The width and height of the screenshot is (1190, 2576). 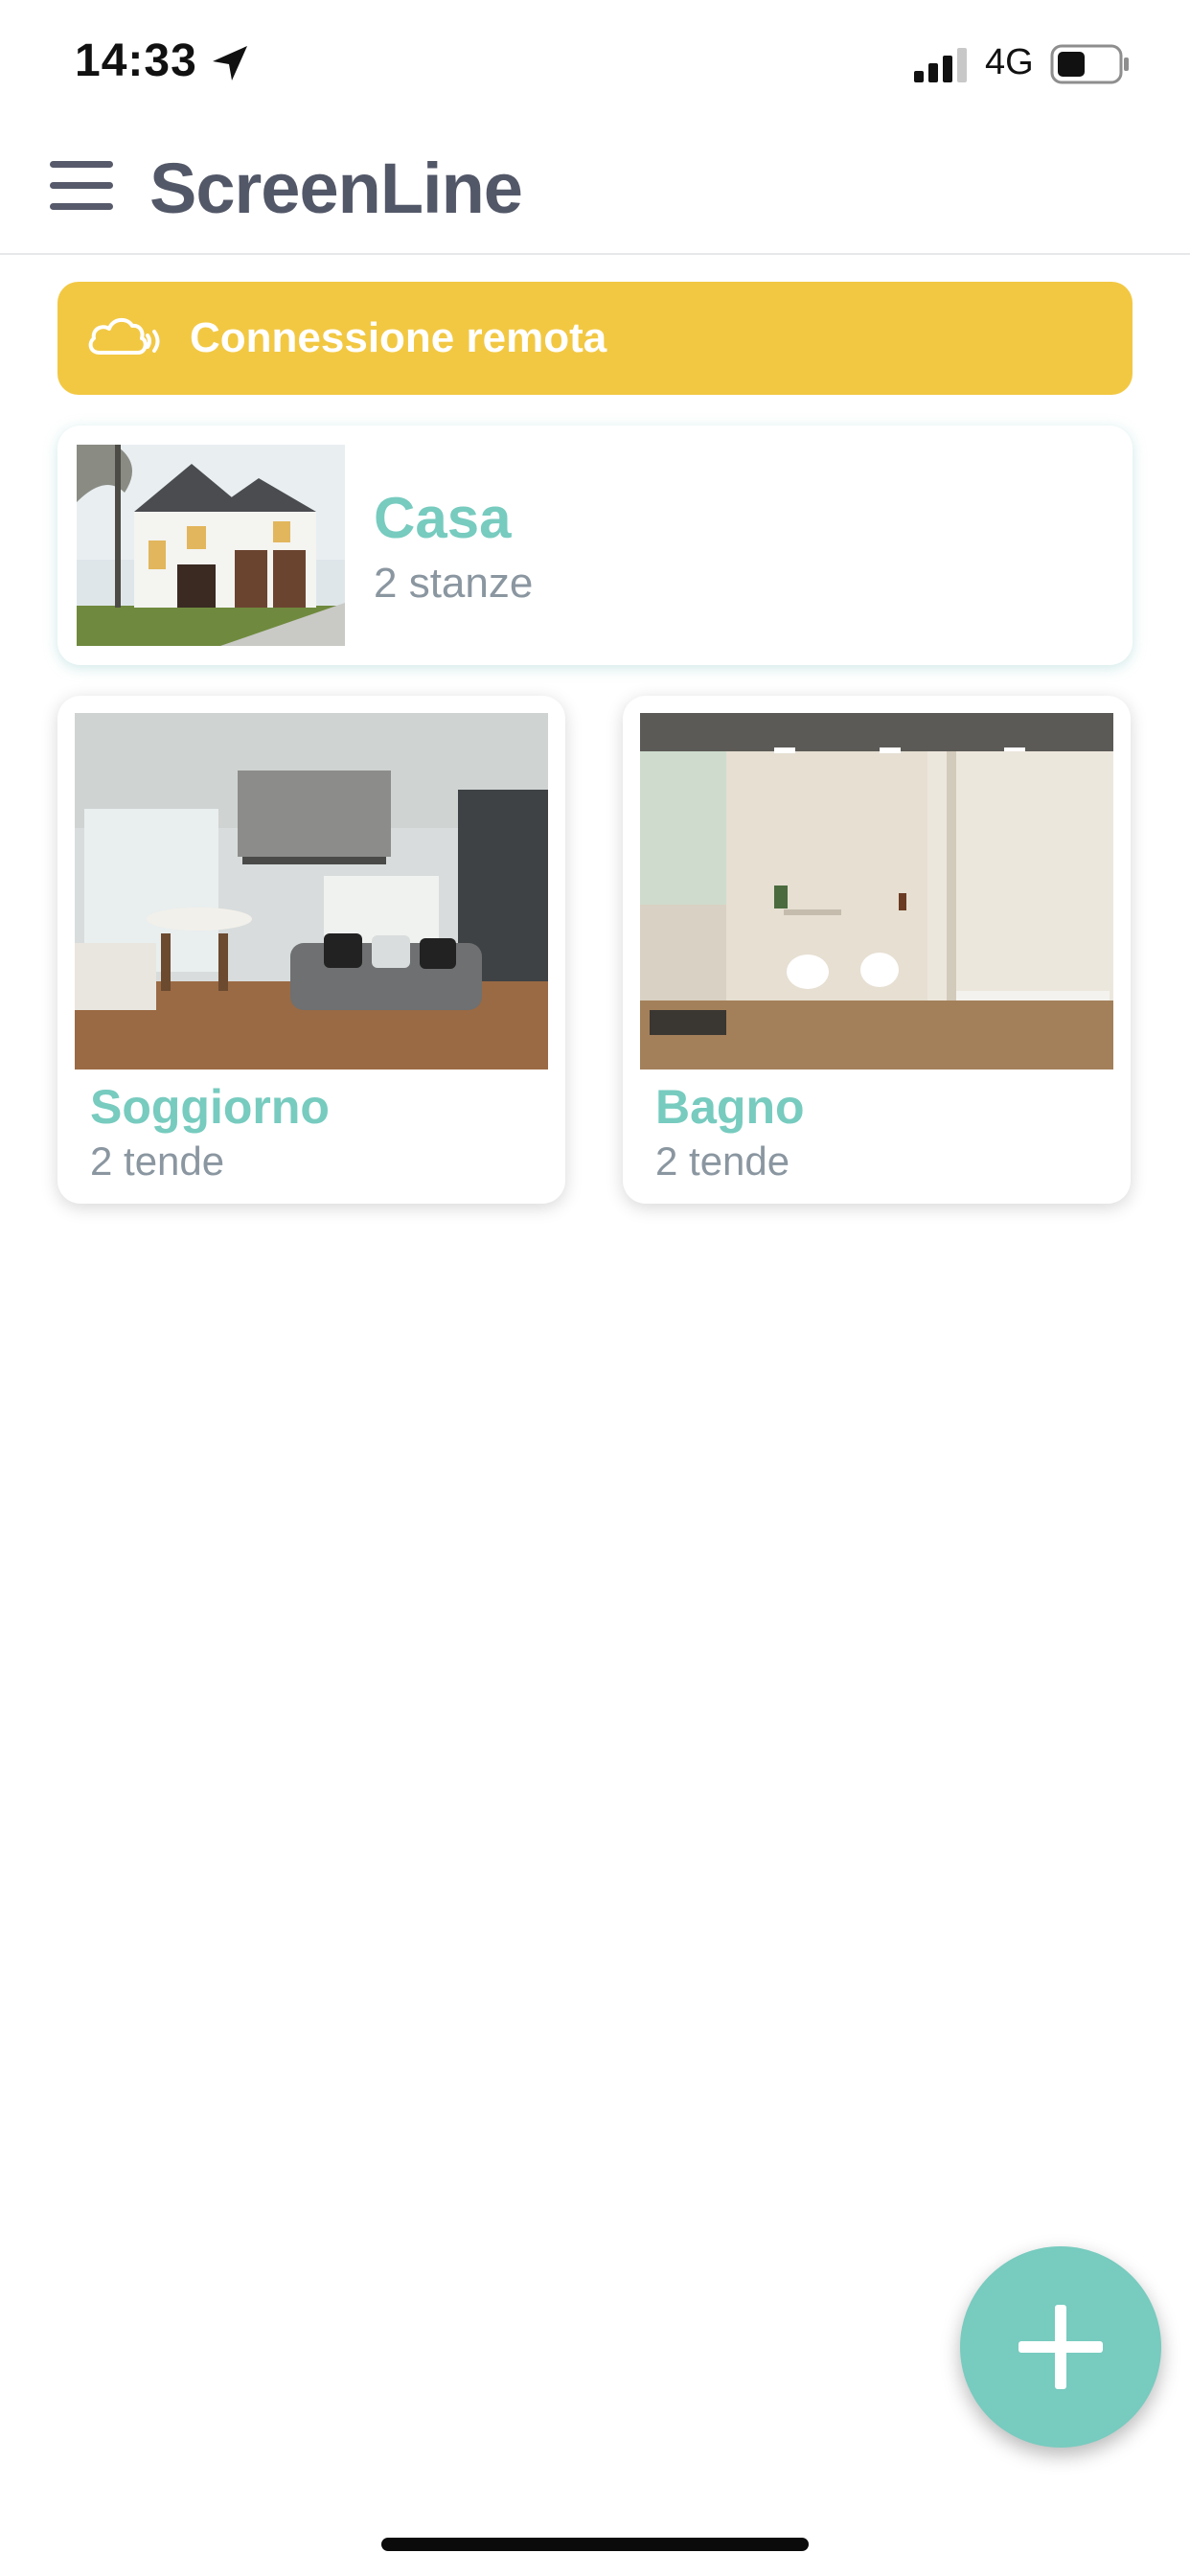 What do you see at coordinates (941, 65) in the screenshot?
I see `cellular-signal-icon` at bounding box center [941, 65].